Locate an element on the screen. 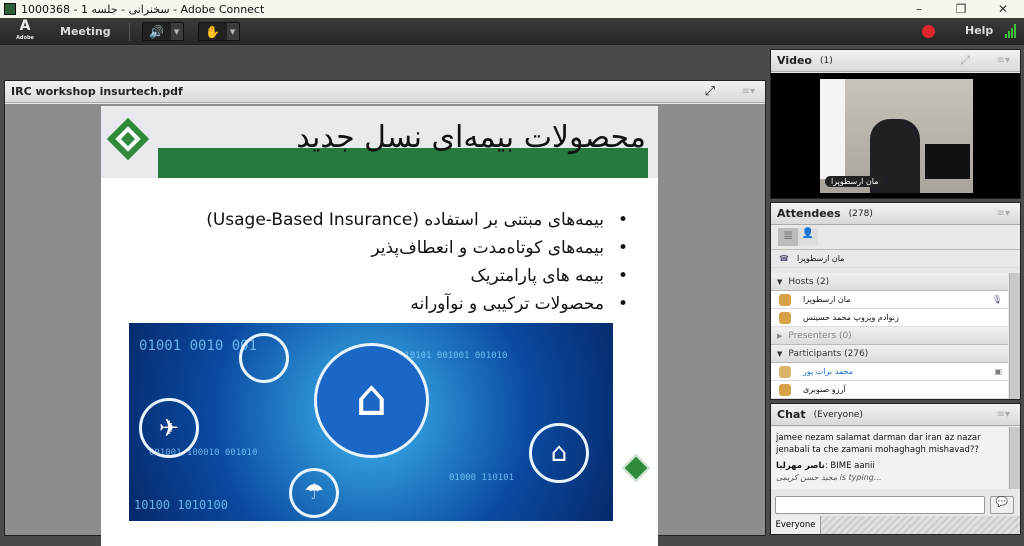 The width and height of the screenshot is (1024, 546). group-presenters: ▶ Presenters (0) is located at coordinates (889, 336).